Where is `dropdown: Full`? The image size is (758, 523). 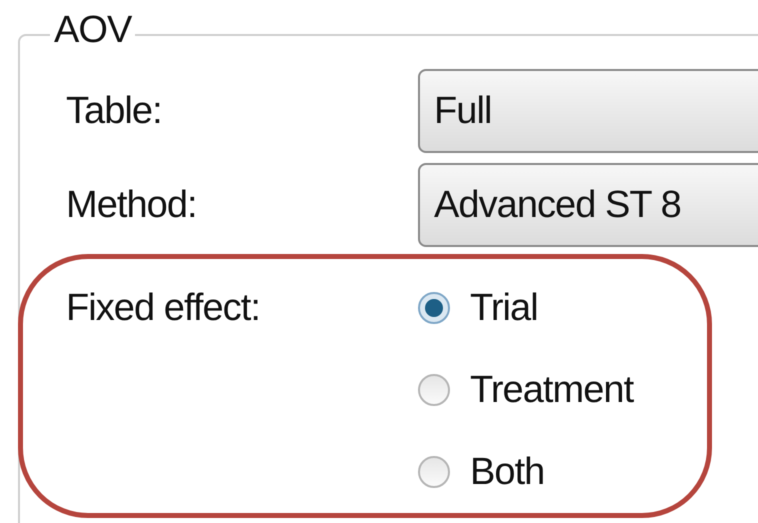 dropdown: Full is located at coordinates (588, 111).